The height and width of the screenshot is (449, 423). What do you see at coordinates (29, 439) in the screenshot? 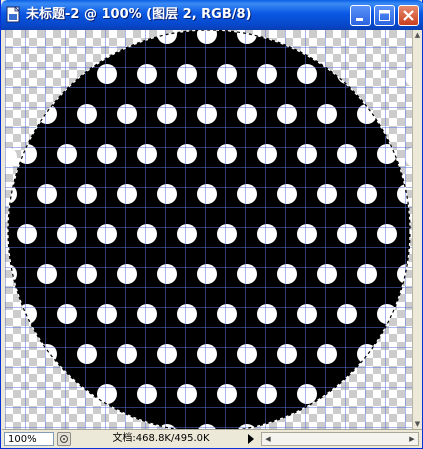
I see `zoom-level-field: 100%` at bounding box center [29, 439].